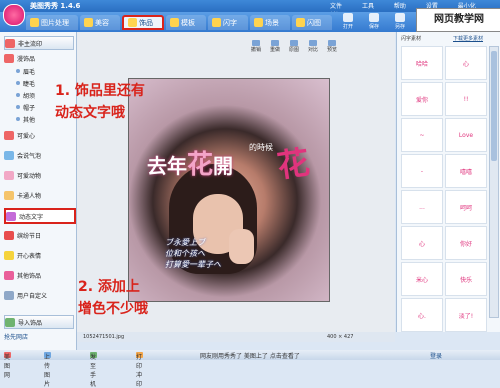  Describe the element at coordinates (250, 355) in the screenshot. I see `status-notice: 网友刚用秀秀了 美图上了 点击查看了` at that location.